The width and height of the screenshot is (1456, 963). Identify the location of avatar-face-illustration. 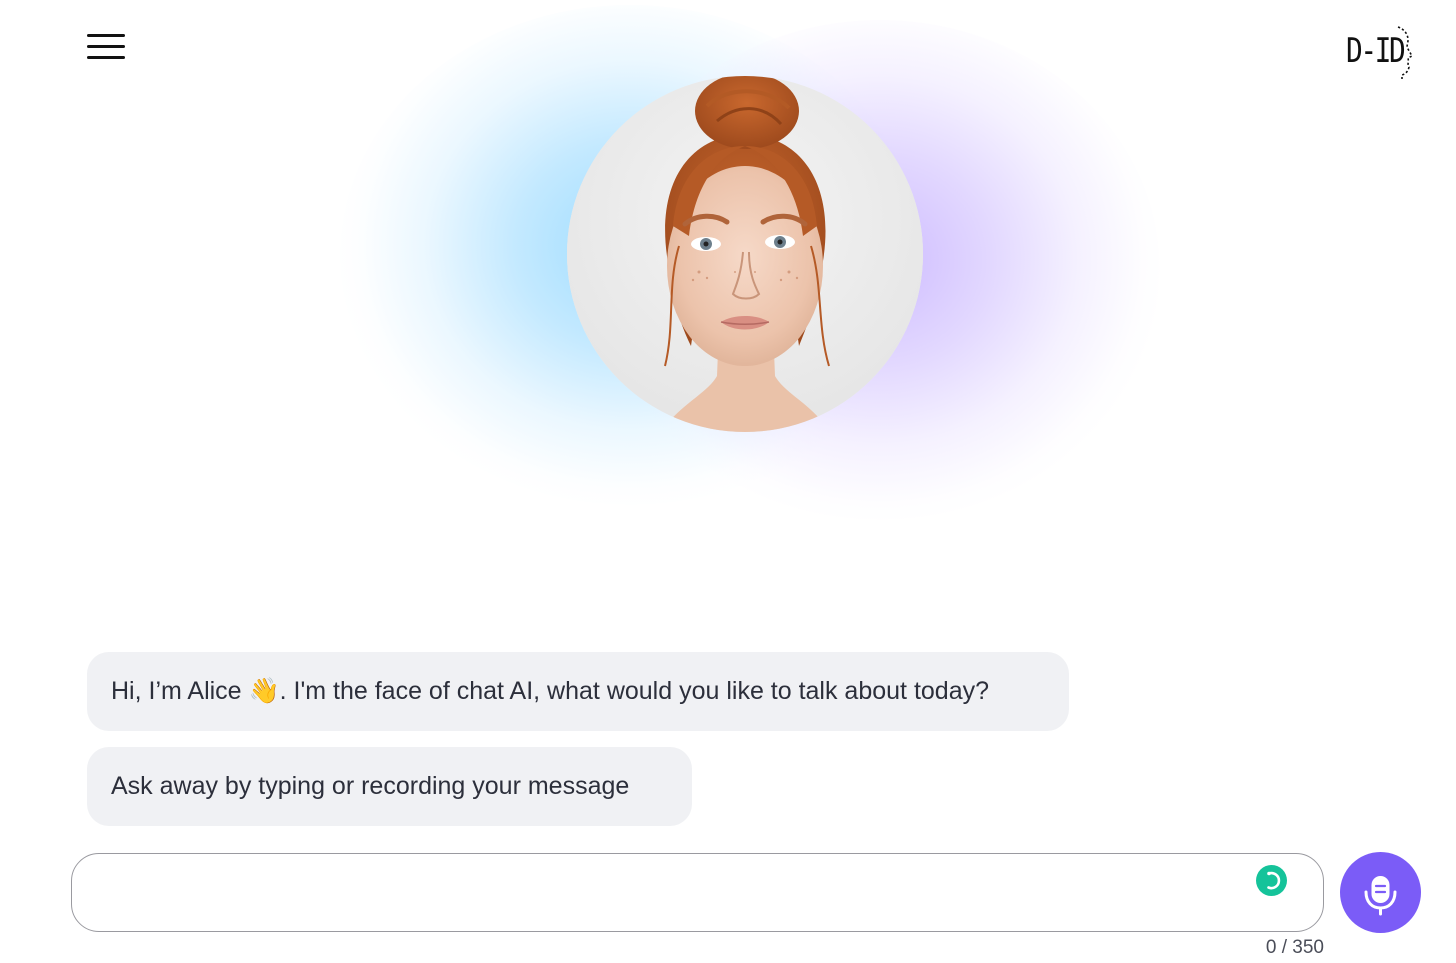
(745, 254).